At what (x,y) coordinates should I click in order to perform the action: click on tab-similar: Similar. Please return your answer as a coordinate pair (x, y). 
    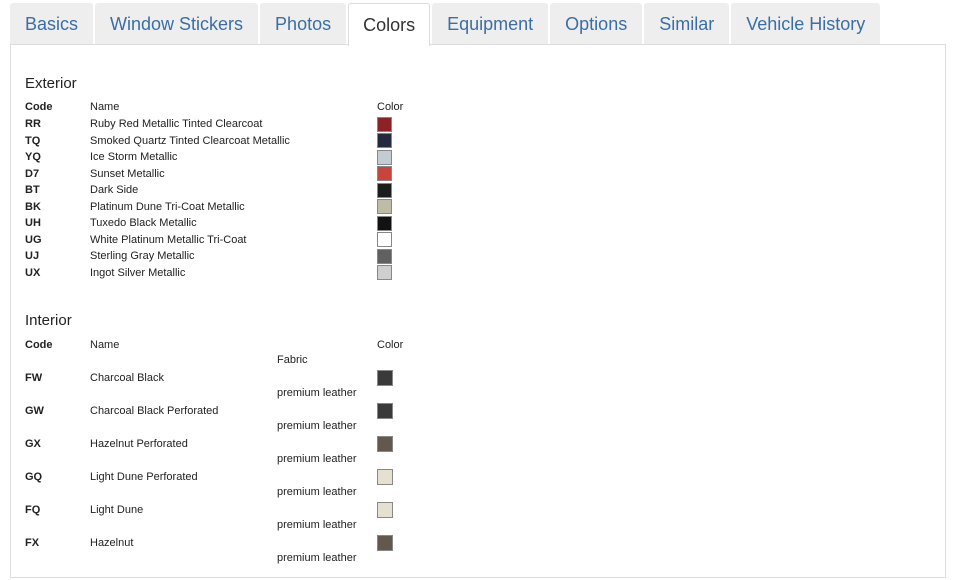
    Looking at the image, I should click on (687, 23).